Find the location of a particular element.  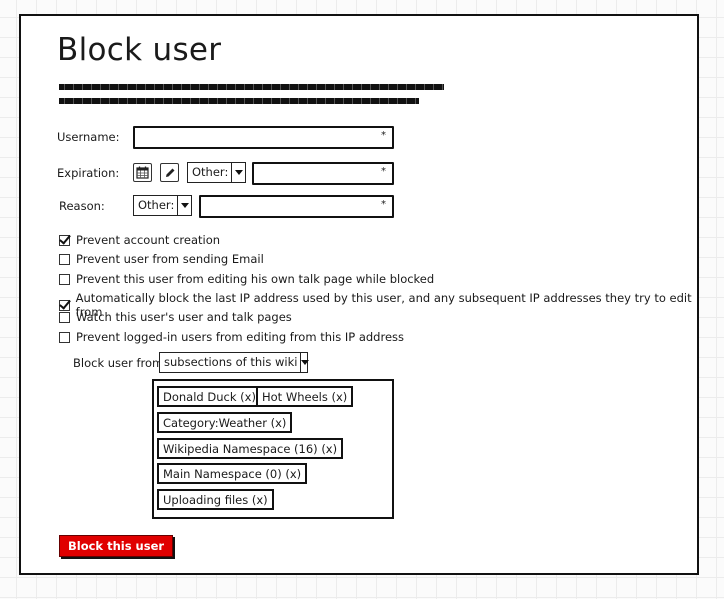

block-from-select-value: subsections of this wiki is located at coordinates (231, 362).